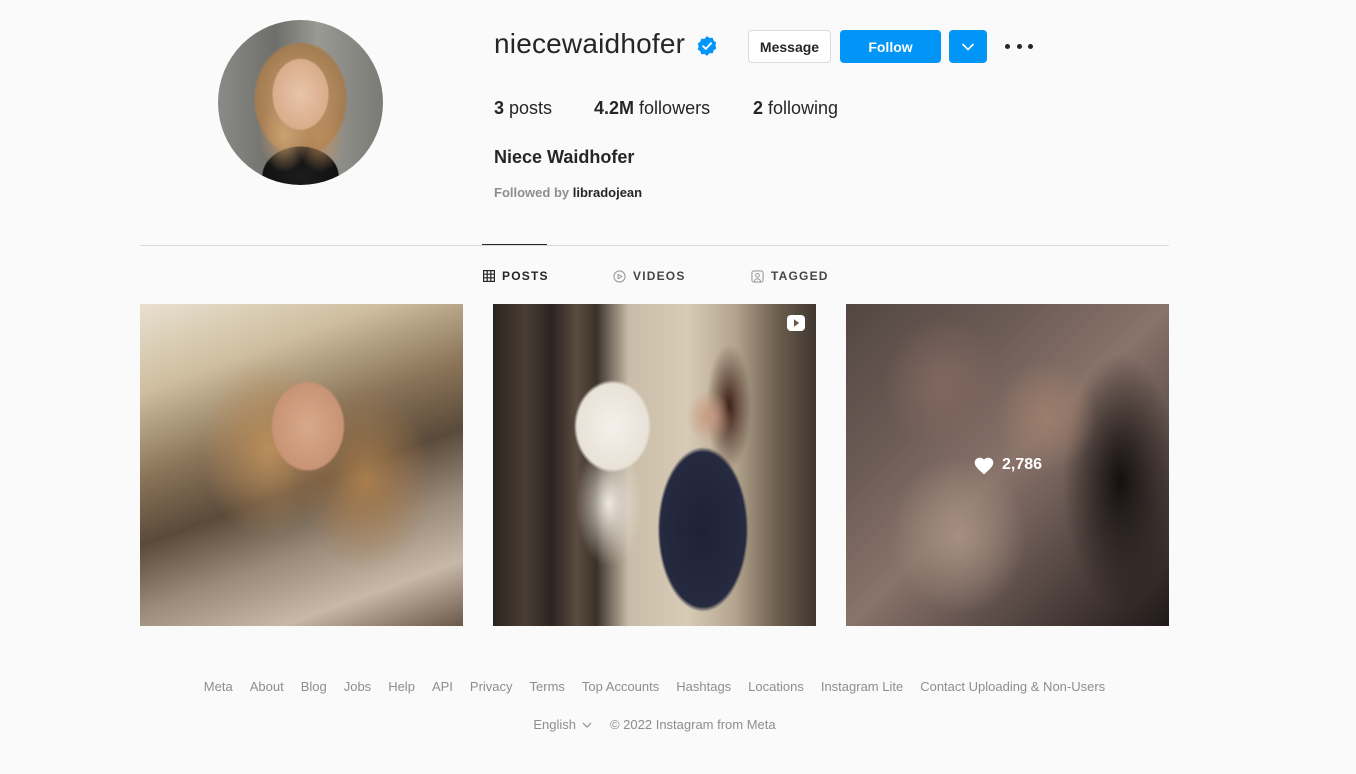 Image resolution: width=1356 pixels, height=774 pixels. Describe the element at coordinates (491, 686) in the screenshot. I see `footer-link-privacy: Privacy` at that location.